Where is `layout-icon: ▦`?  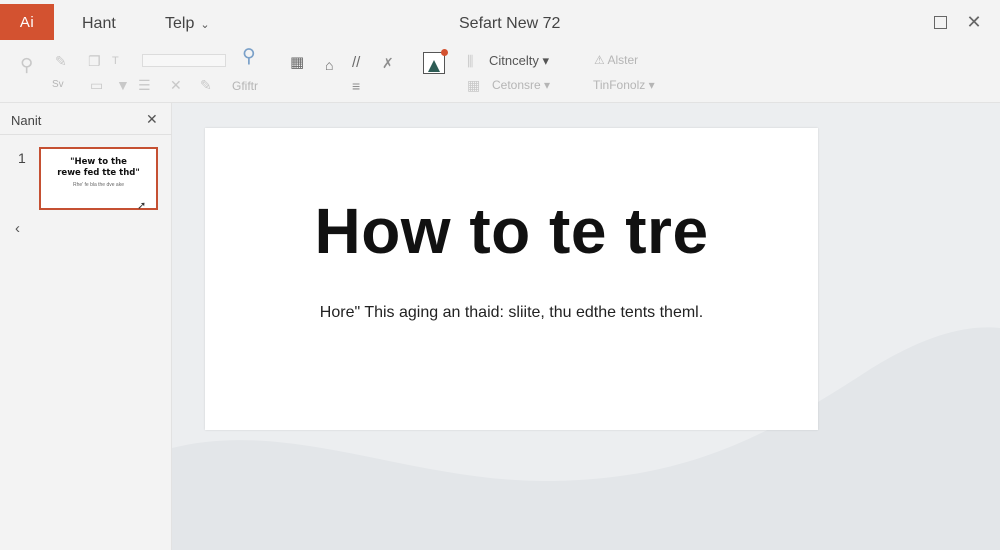
layout-icon: ▦ is located at coordinates (297, 62).